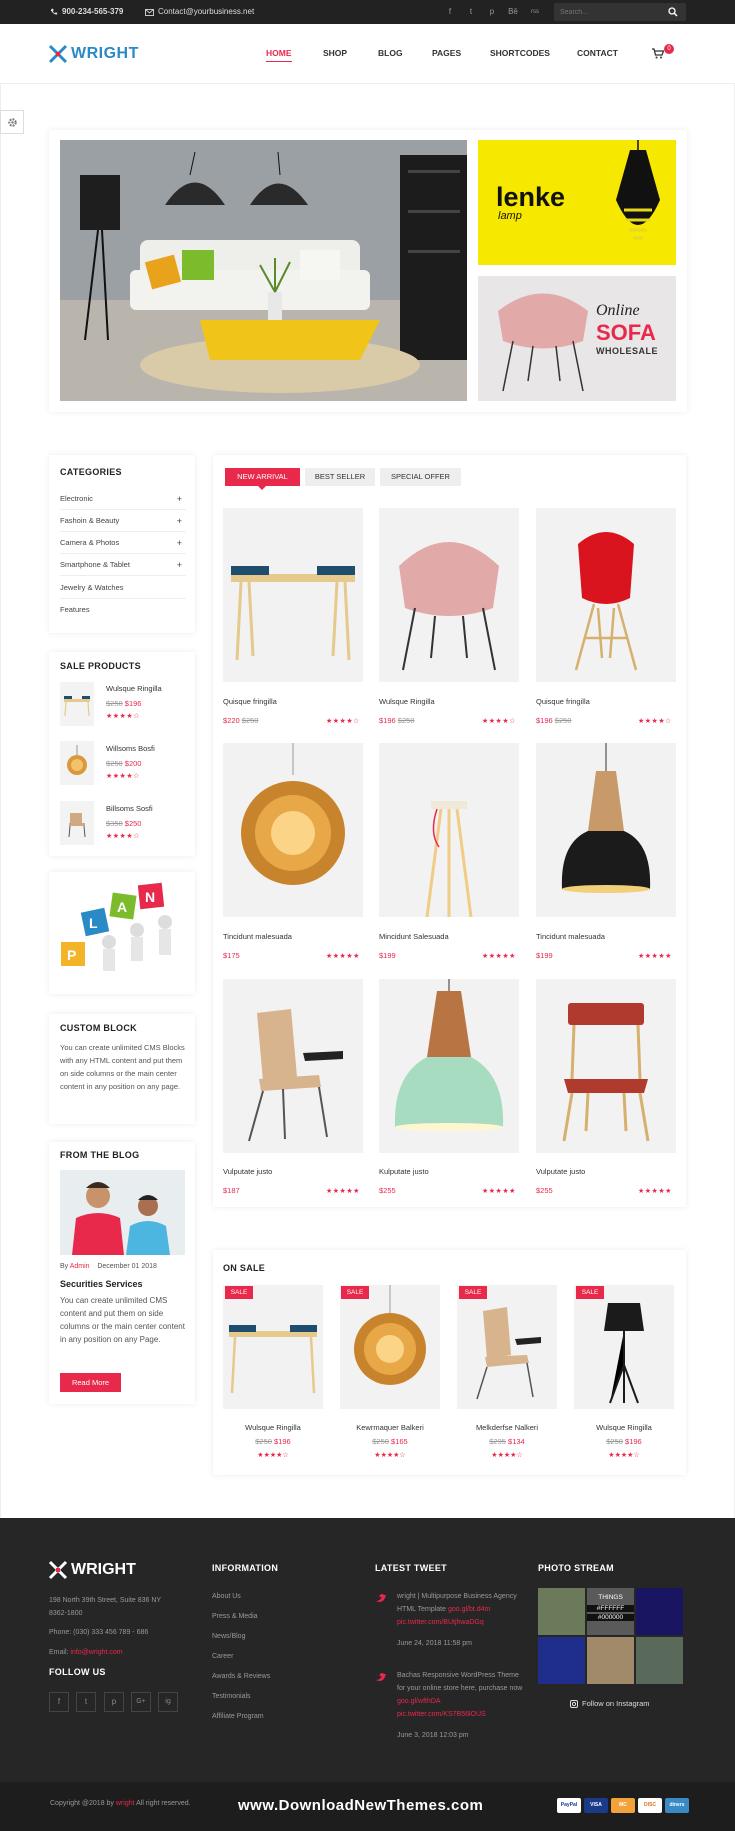 Image resolution: width=735 pixels, height=1831 pixels. I want to click on blog-author: Admin, so click(80, 1266).